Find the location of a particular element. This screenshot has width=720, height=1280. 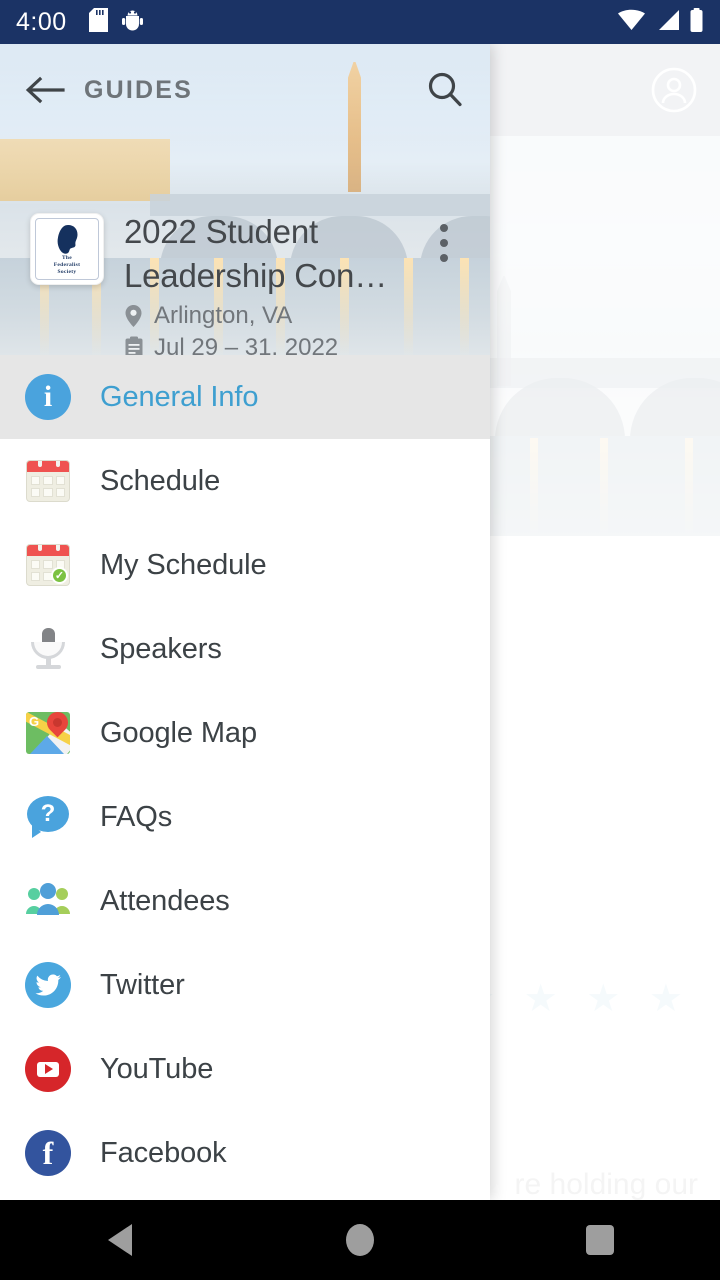

map-water is located at coordinates (47, 745).